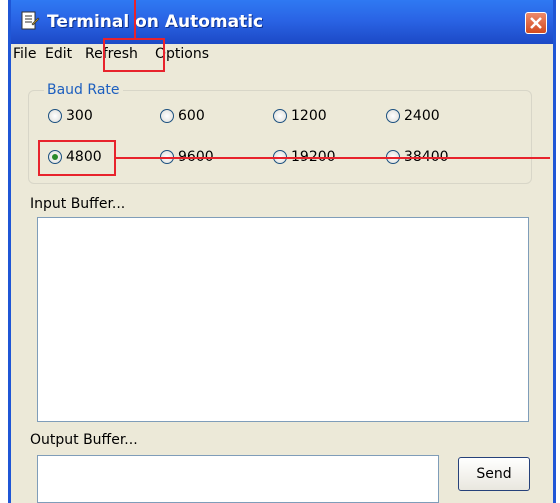 This screenshot has width=560, height=503. What do you see at coordinates (413, 116) in the screenshot?
I see `radio-baud-2400: 2400` at bounding box center [413, 116].